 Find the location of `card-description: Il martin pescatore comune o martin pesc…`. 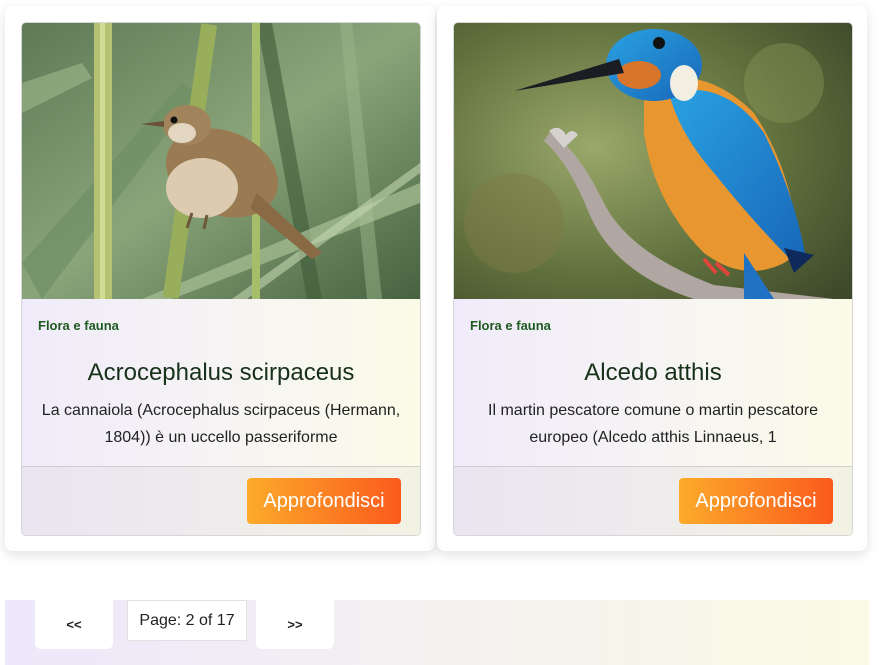

card-description: Il martin pescatore comune o martin pesc… is located at coordinates (653, 424).